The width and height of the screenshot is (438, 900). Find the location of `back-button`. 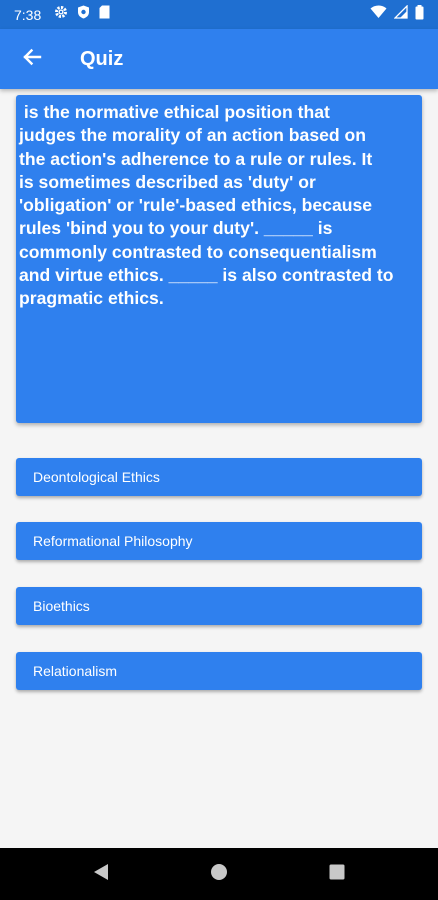

back-button is located at coordinates (32, 59).